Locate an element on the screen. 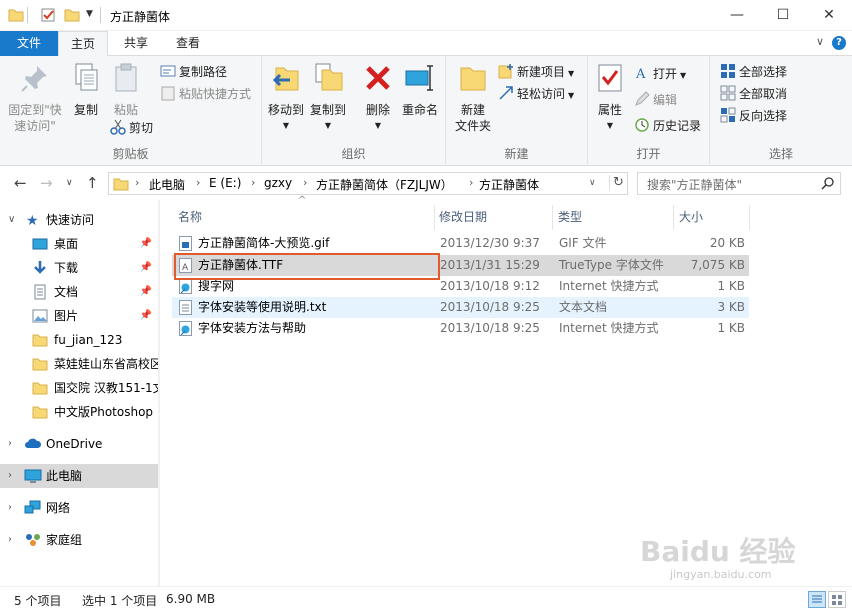  invert-selection-button: 反向选择 is located at coordinates (753, 116).